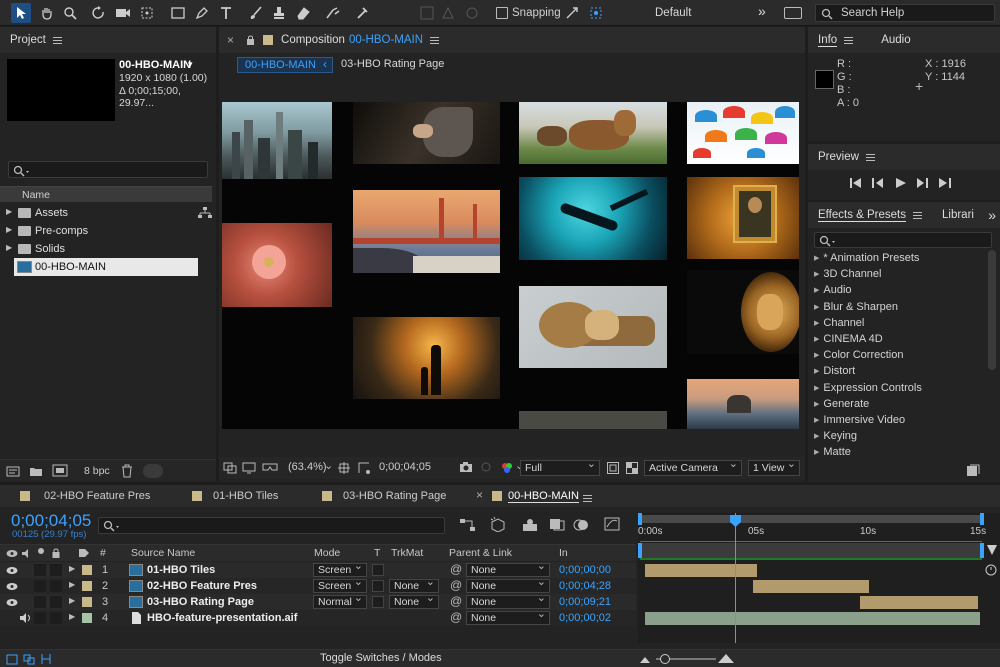  I want to click on camera-view-dropdown: Active Camera, so click(693, 466).